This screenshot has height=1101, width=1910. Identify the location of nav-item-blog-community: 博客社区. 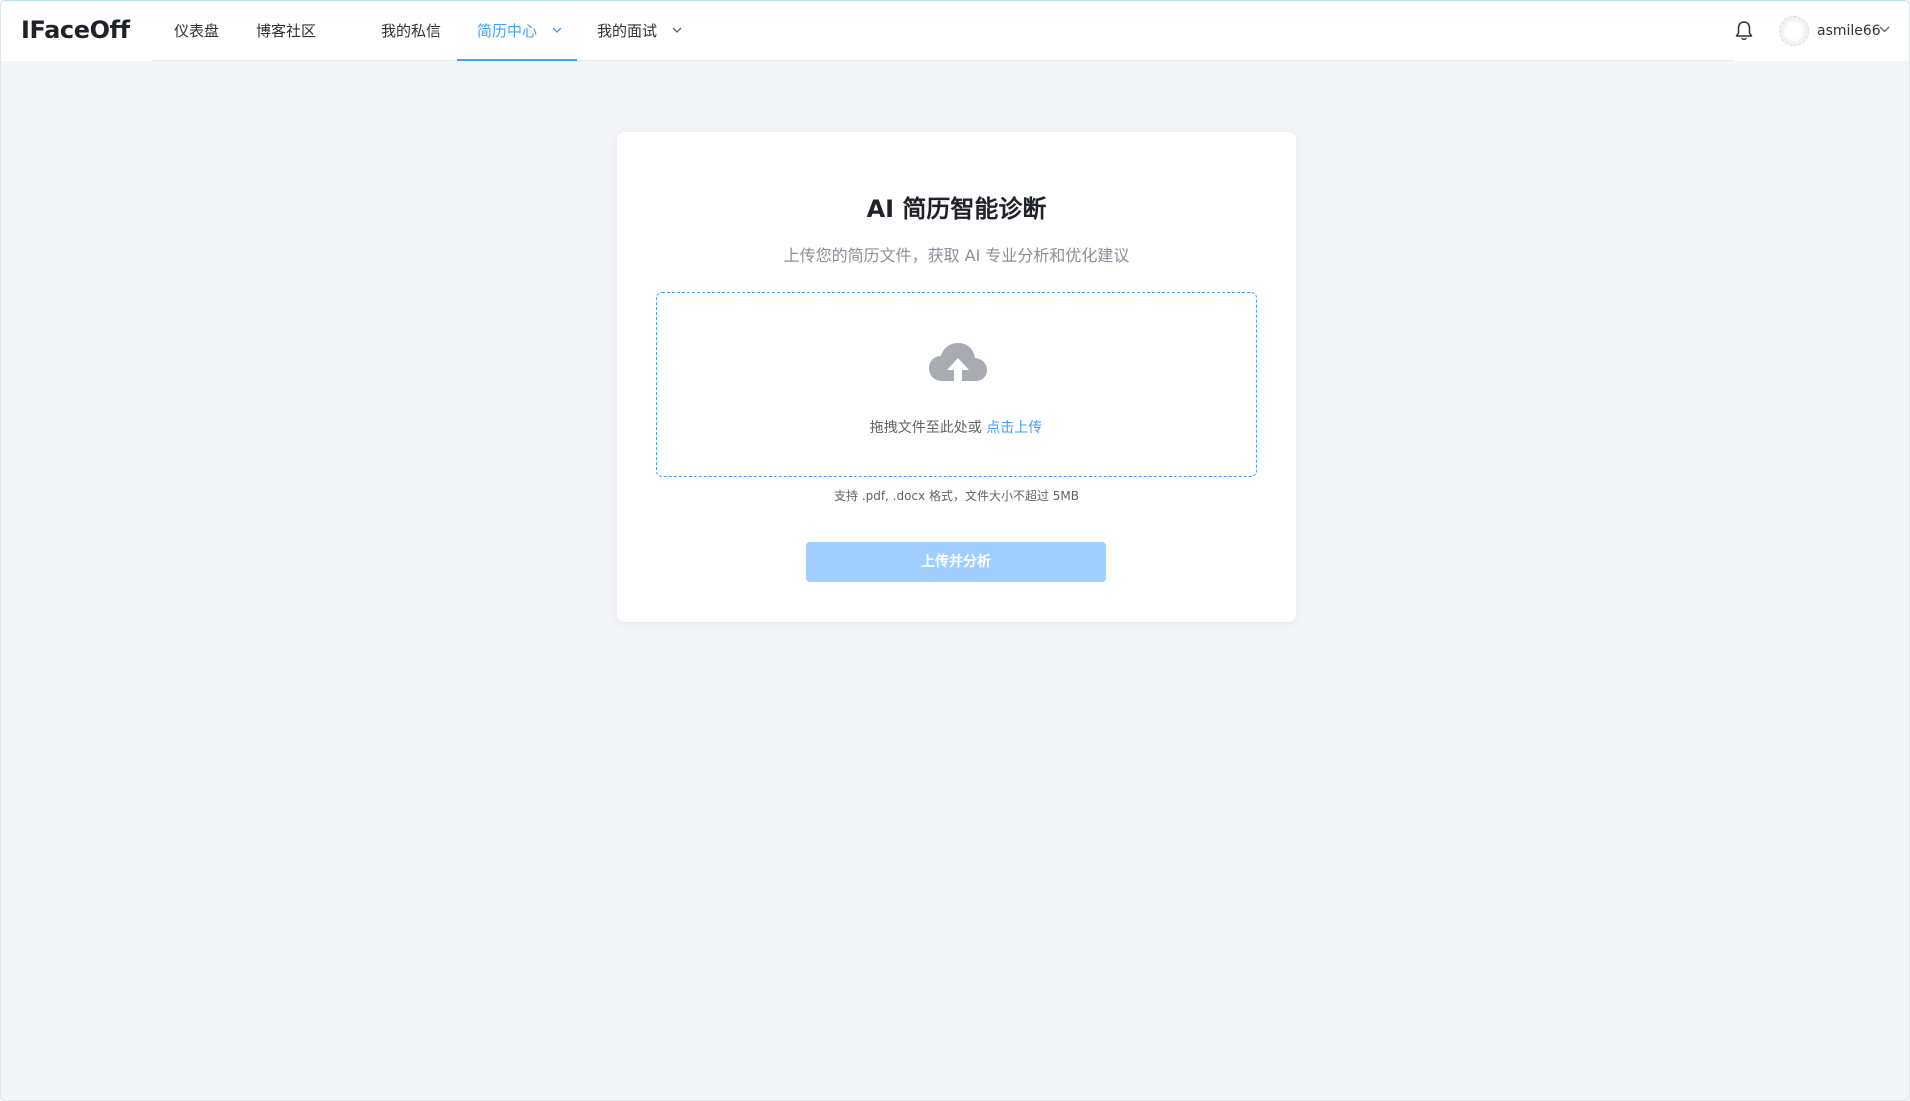
(286, 31).